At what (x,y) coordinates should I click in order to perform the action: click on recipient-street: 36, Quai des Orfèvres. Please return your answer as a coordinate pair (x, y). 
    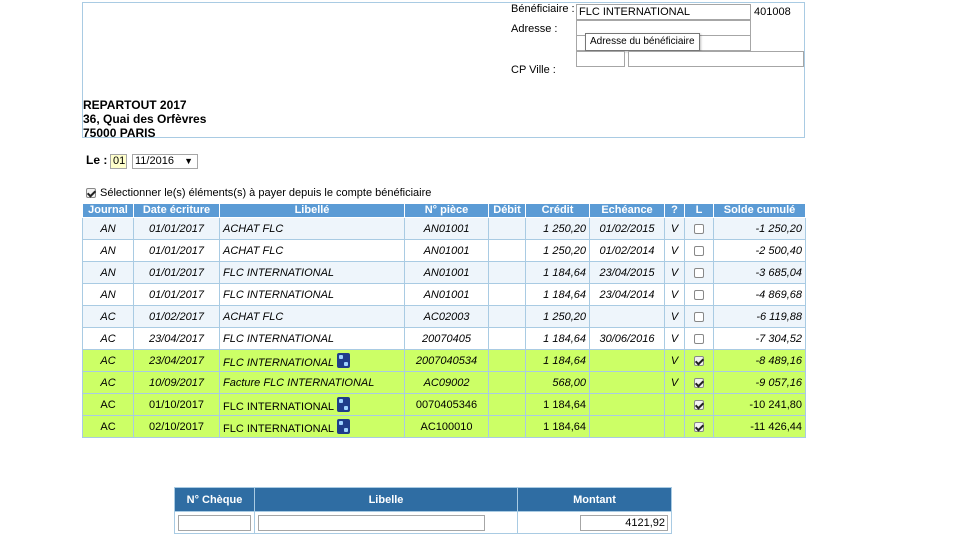
    Looking at the image, I should click on (145, 119).